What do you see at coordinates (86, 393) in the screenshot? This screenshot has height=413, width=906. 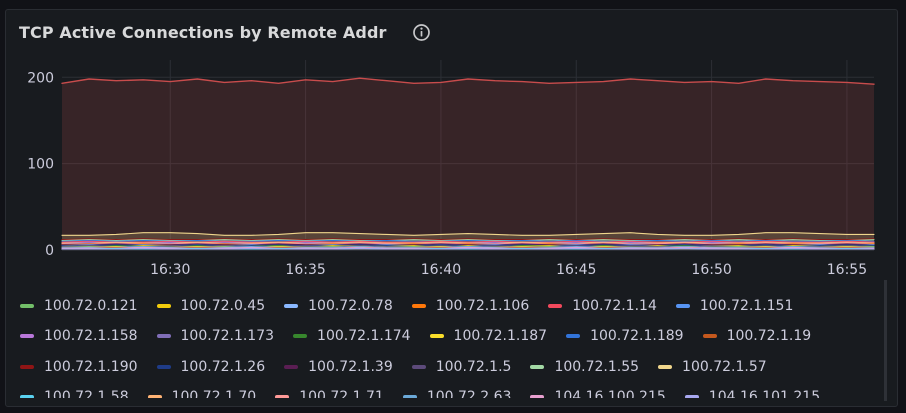 I see `legend-label: 100.72.1.58` at bounding box center [86, 393].